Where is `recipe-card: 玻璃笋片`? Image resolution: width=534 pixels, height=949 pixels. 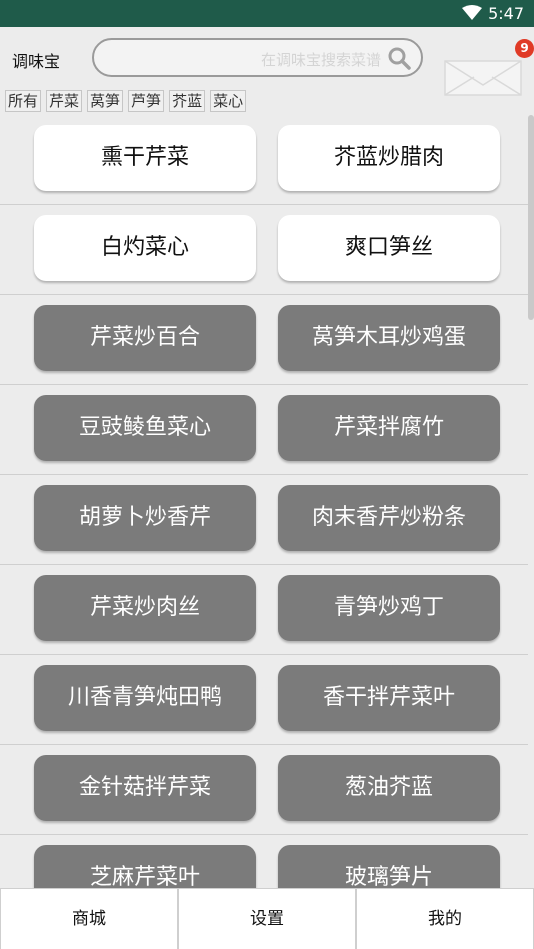 recipe-card: 玻璃笋片 is located at coordinates (389, 866).